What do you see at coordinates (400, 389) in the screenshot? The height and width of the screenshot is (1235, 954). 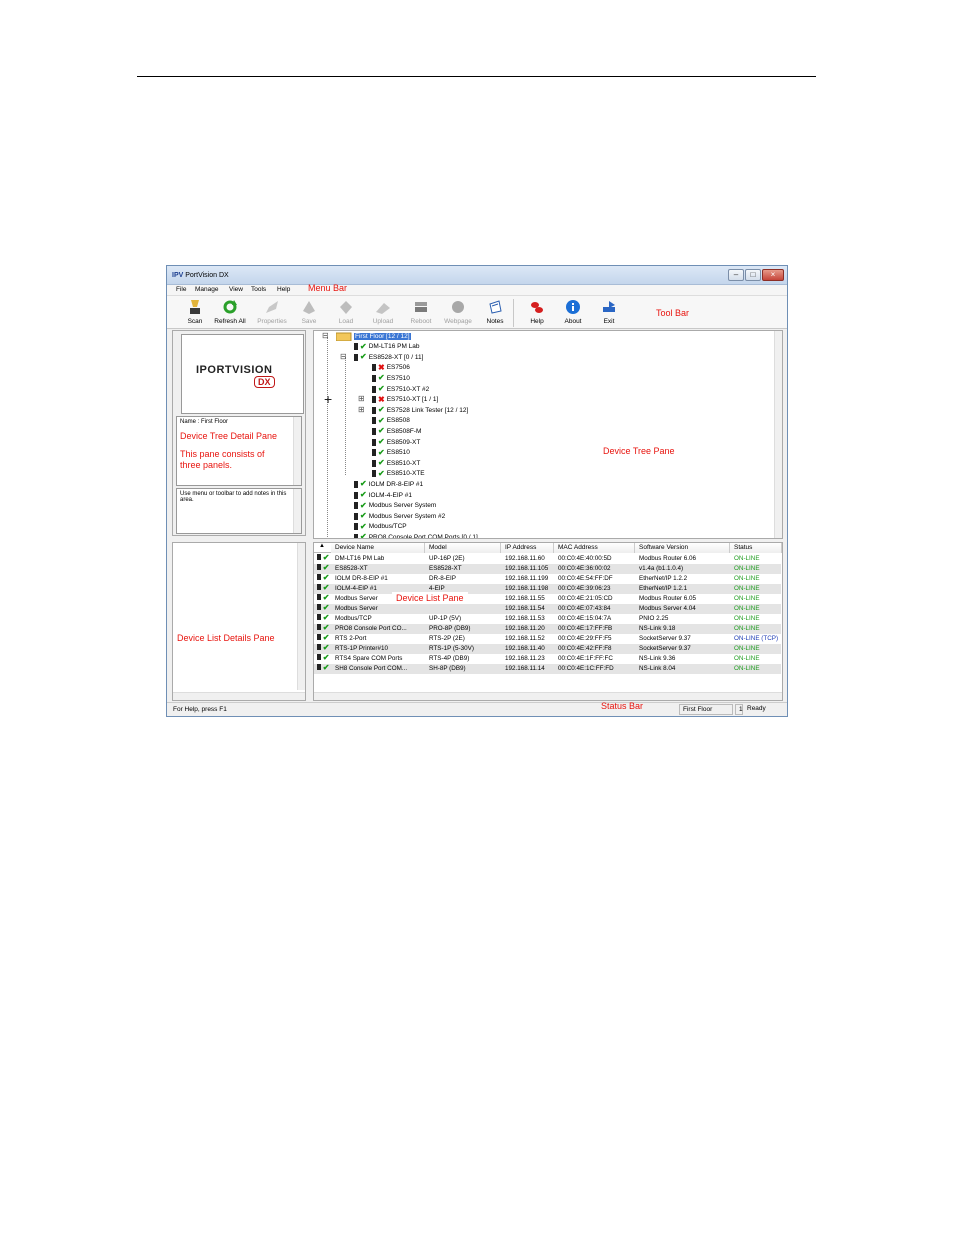 I see `tree-item: ✔ ES7510-XT #2` at bounding box center [400, 389].